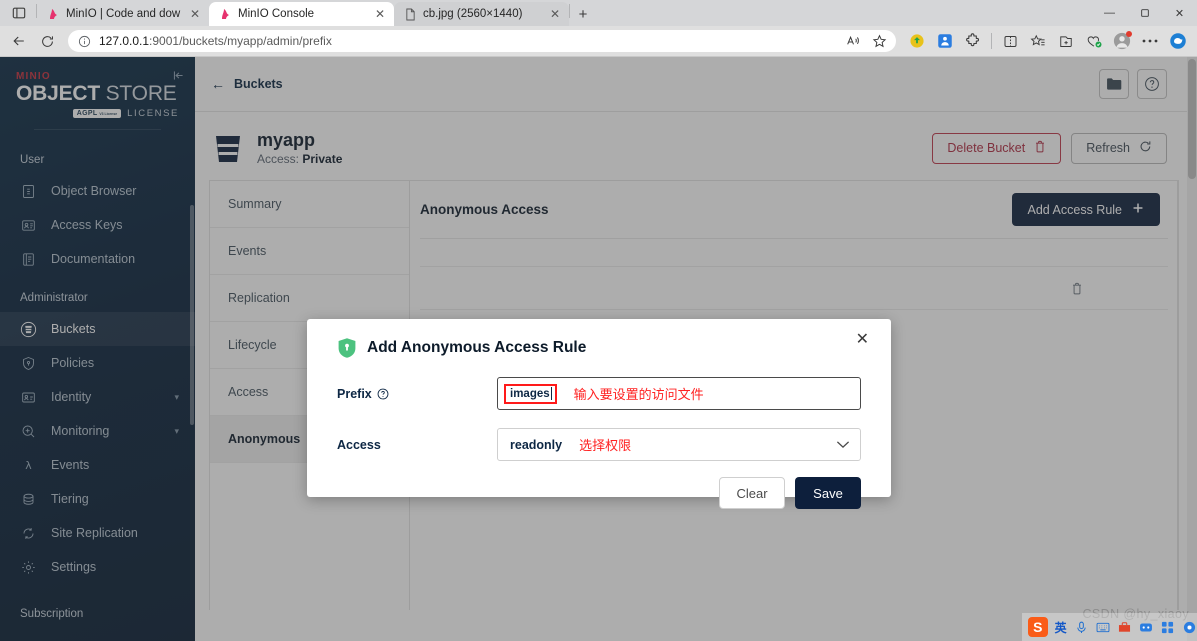  I want to click on prefix-input: images 输入要设置的访问文件, so click(679, 393).